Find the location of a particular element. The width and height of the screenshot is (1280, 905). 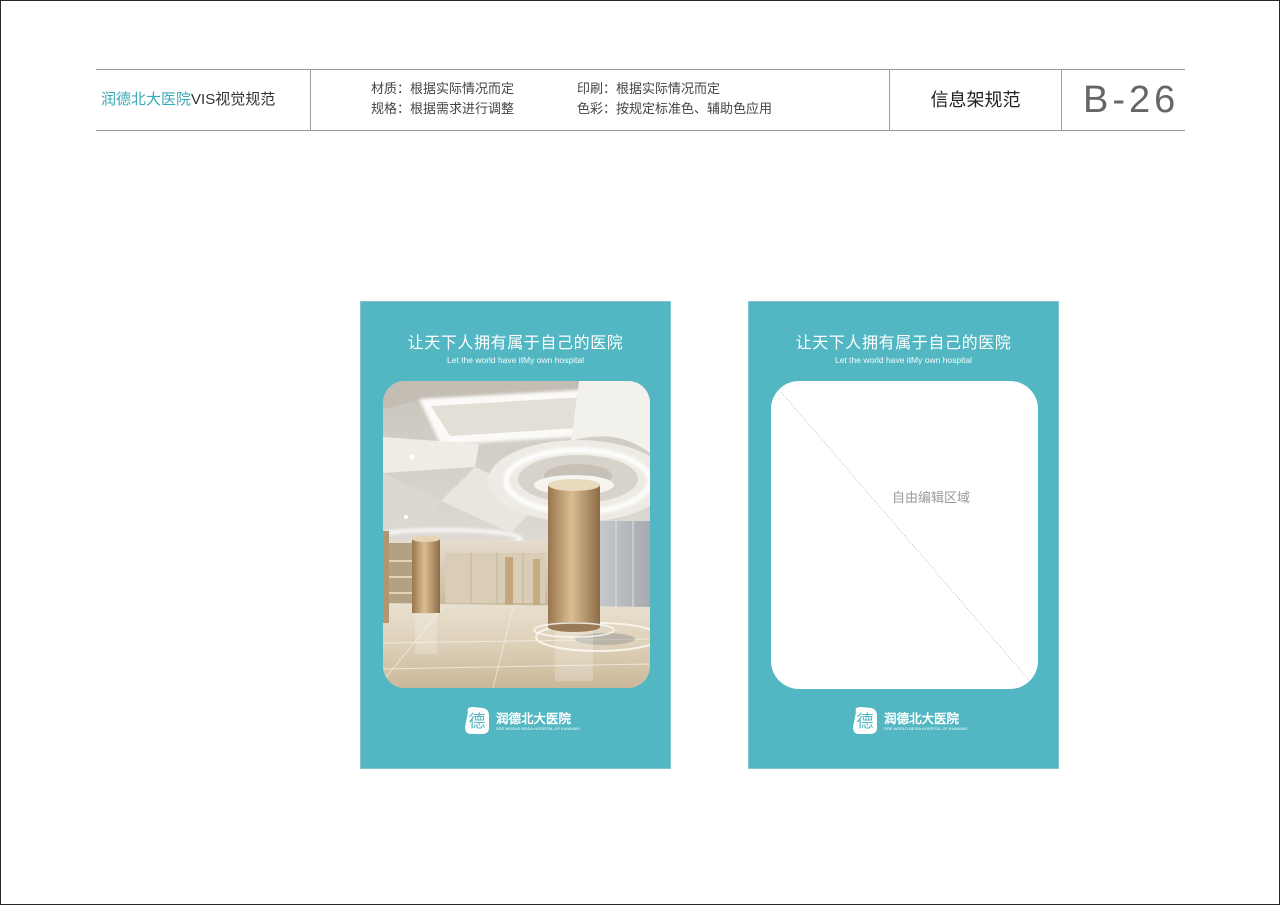

brand-suffix: VIS视觉规范 is located at coordinates (233, 99).